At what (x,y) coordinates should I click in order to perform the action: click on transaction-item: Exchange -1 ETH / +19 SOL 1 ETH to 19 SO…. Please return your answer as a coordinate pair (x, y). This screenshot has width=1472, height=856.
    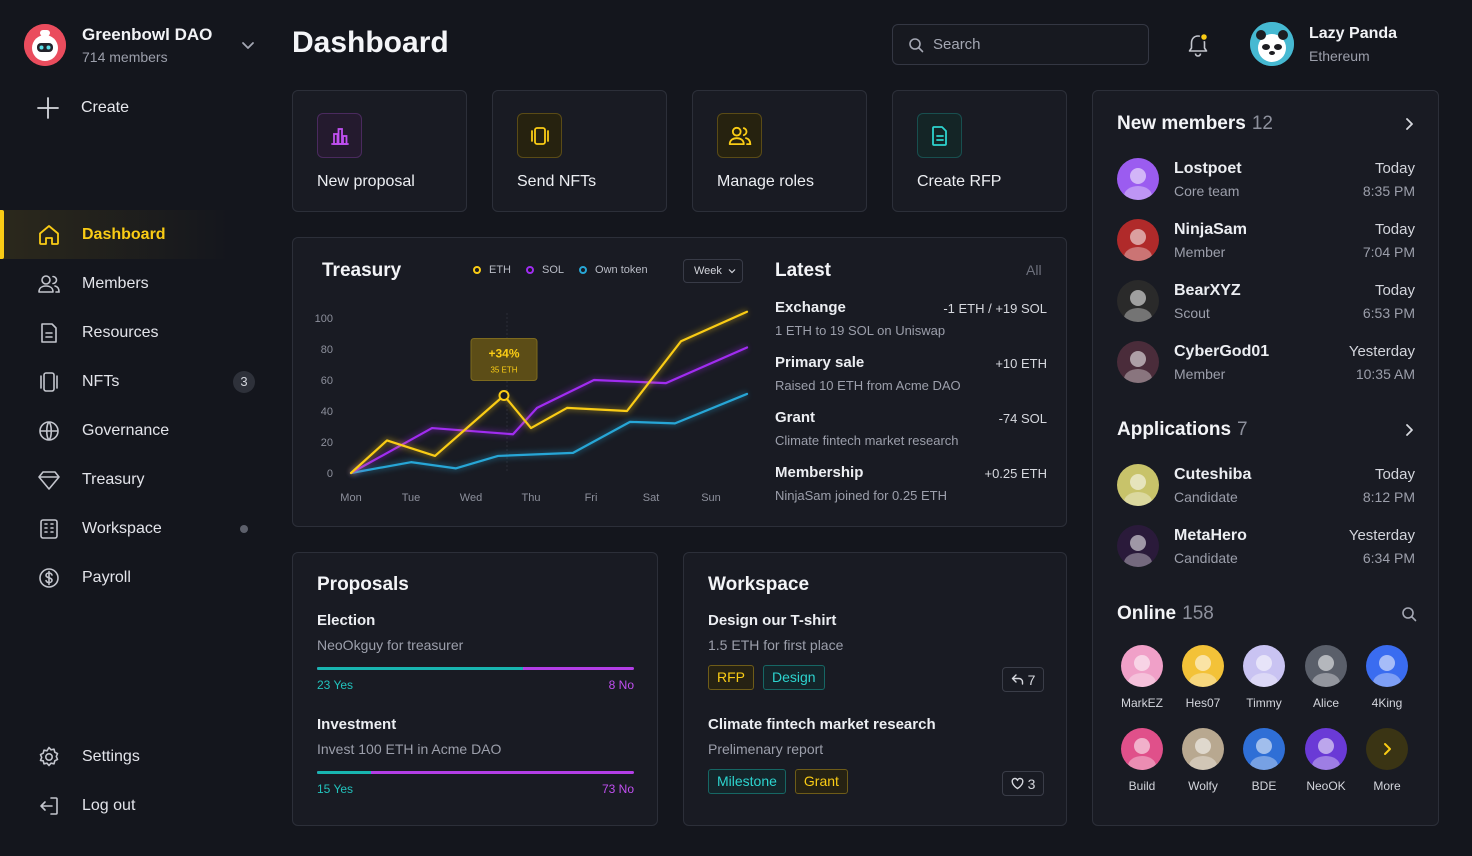
    Looking at the image, I should click on (911, 318).